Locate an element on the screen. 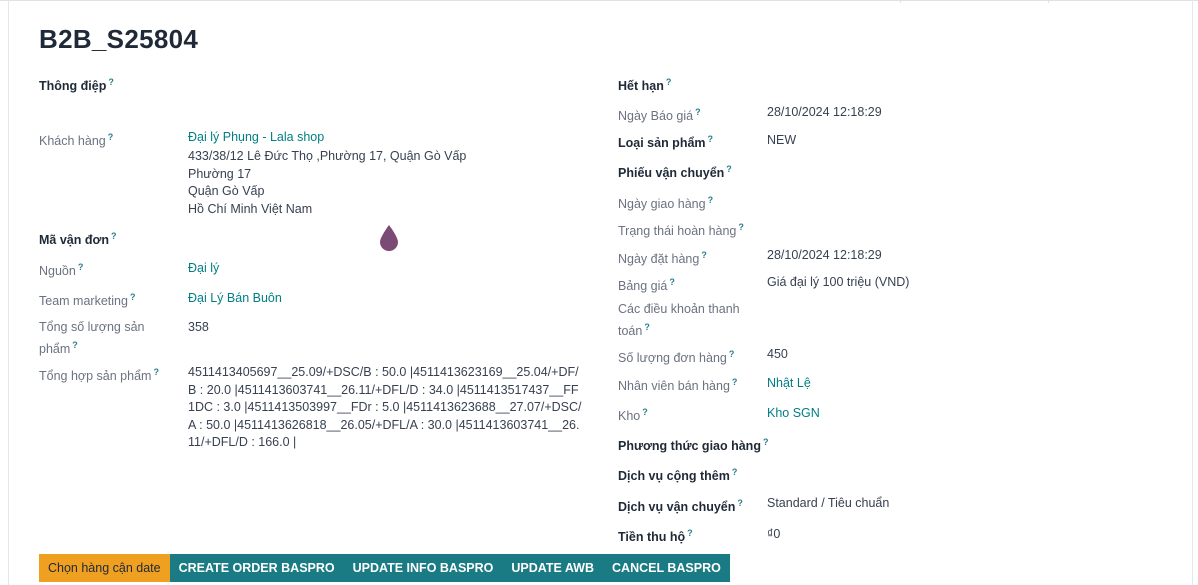  label-text: Tiền thu hộ is located at coordinates (652, 537).